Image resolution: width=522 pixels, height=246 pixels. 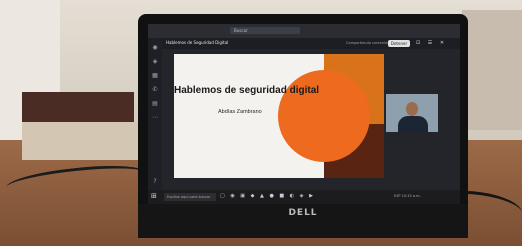 I want to click on teams-icon: ◈, so click(x=155, y=62).